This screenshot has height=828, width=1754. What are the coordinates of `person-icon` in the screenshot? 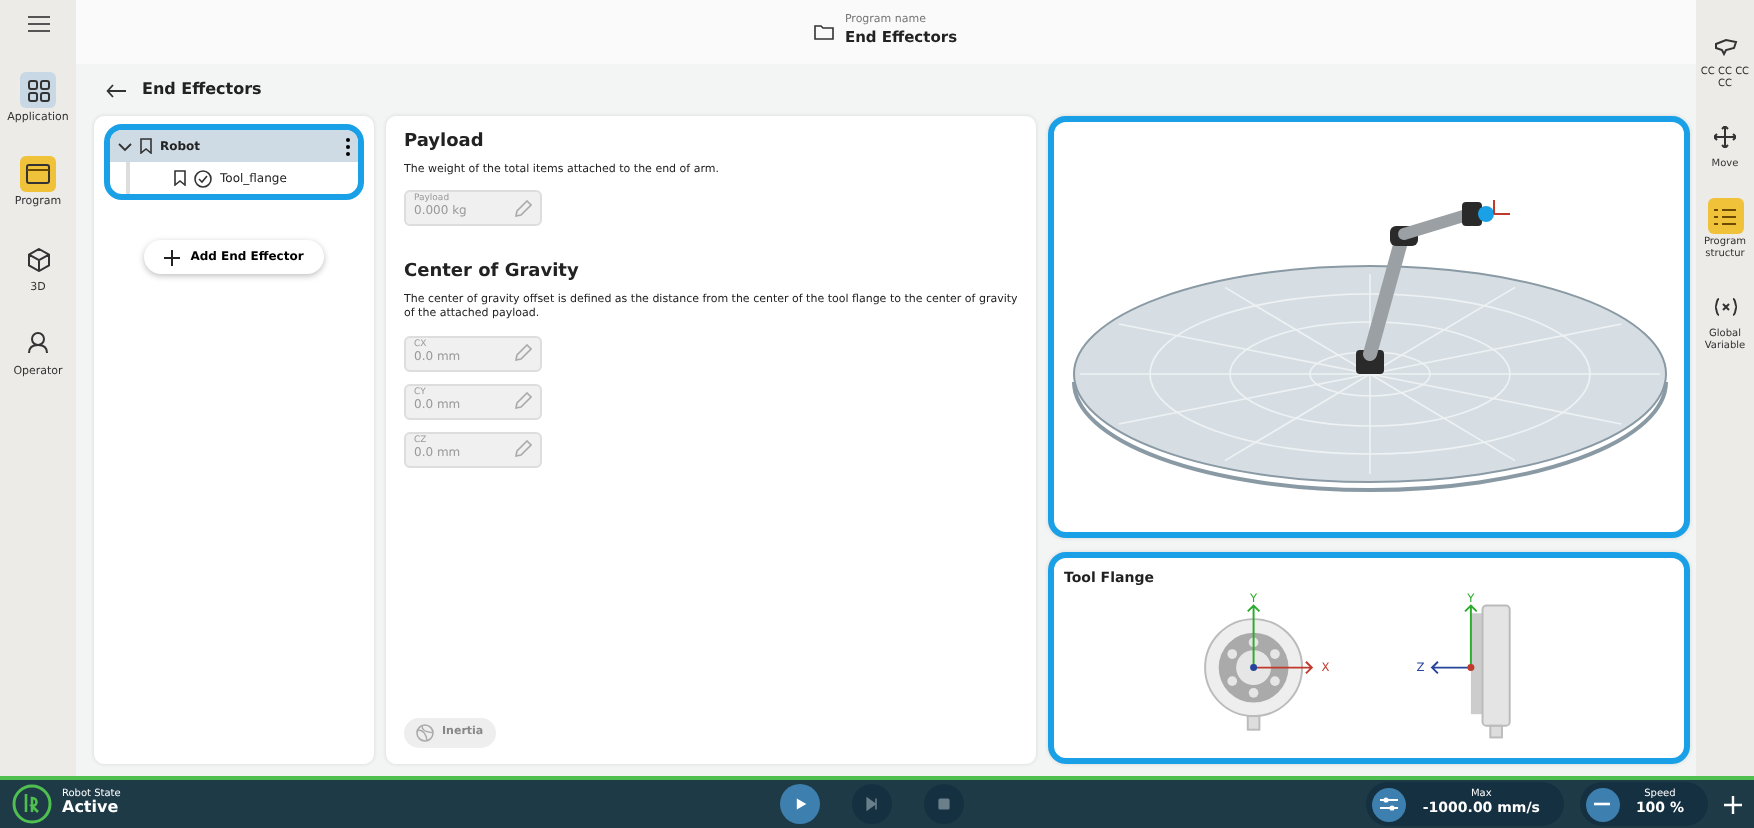 It's located at (38, 343).